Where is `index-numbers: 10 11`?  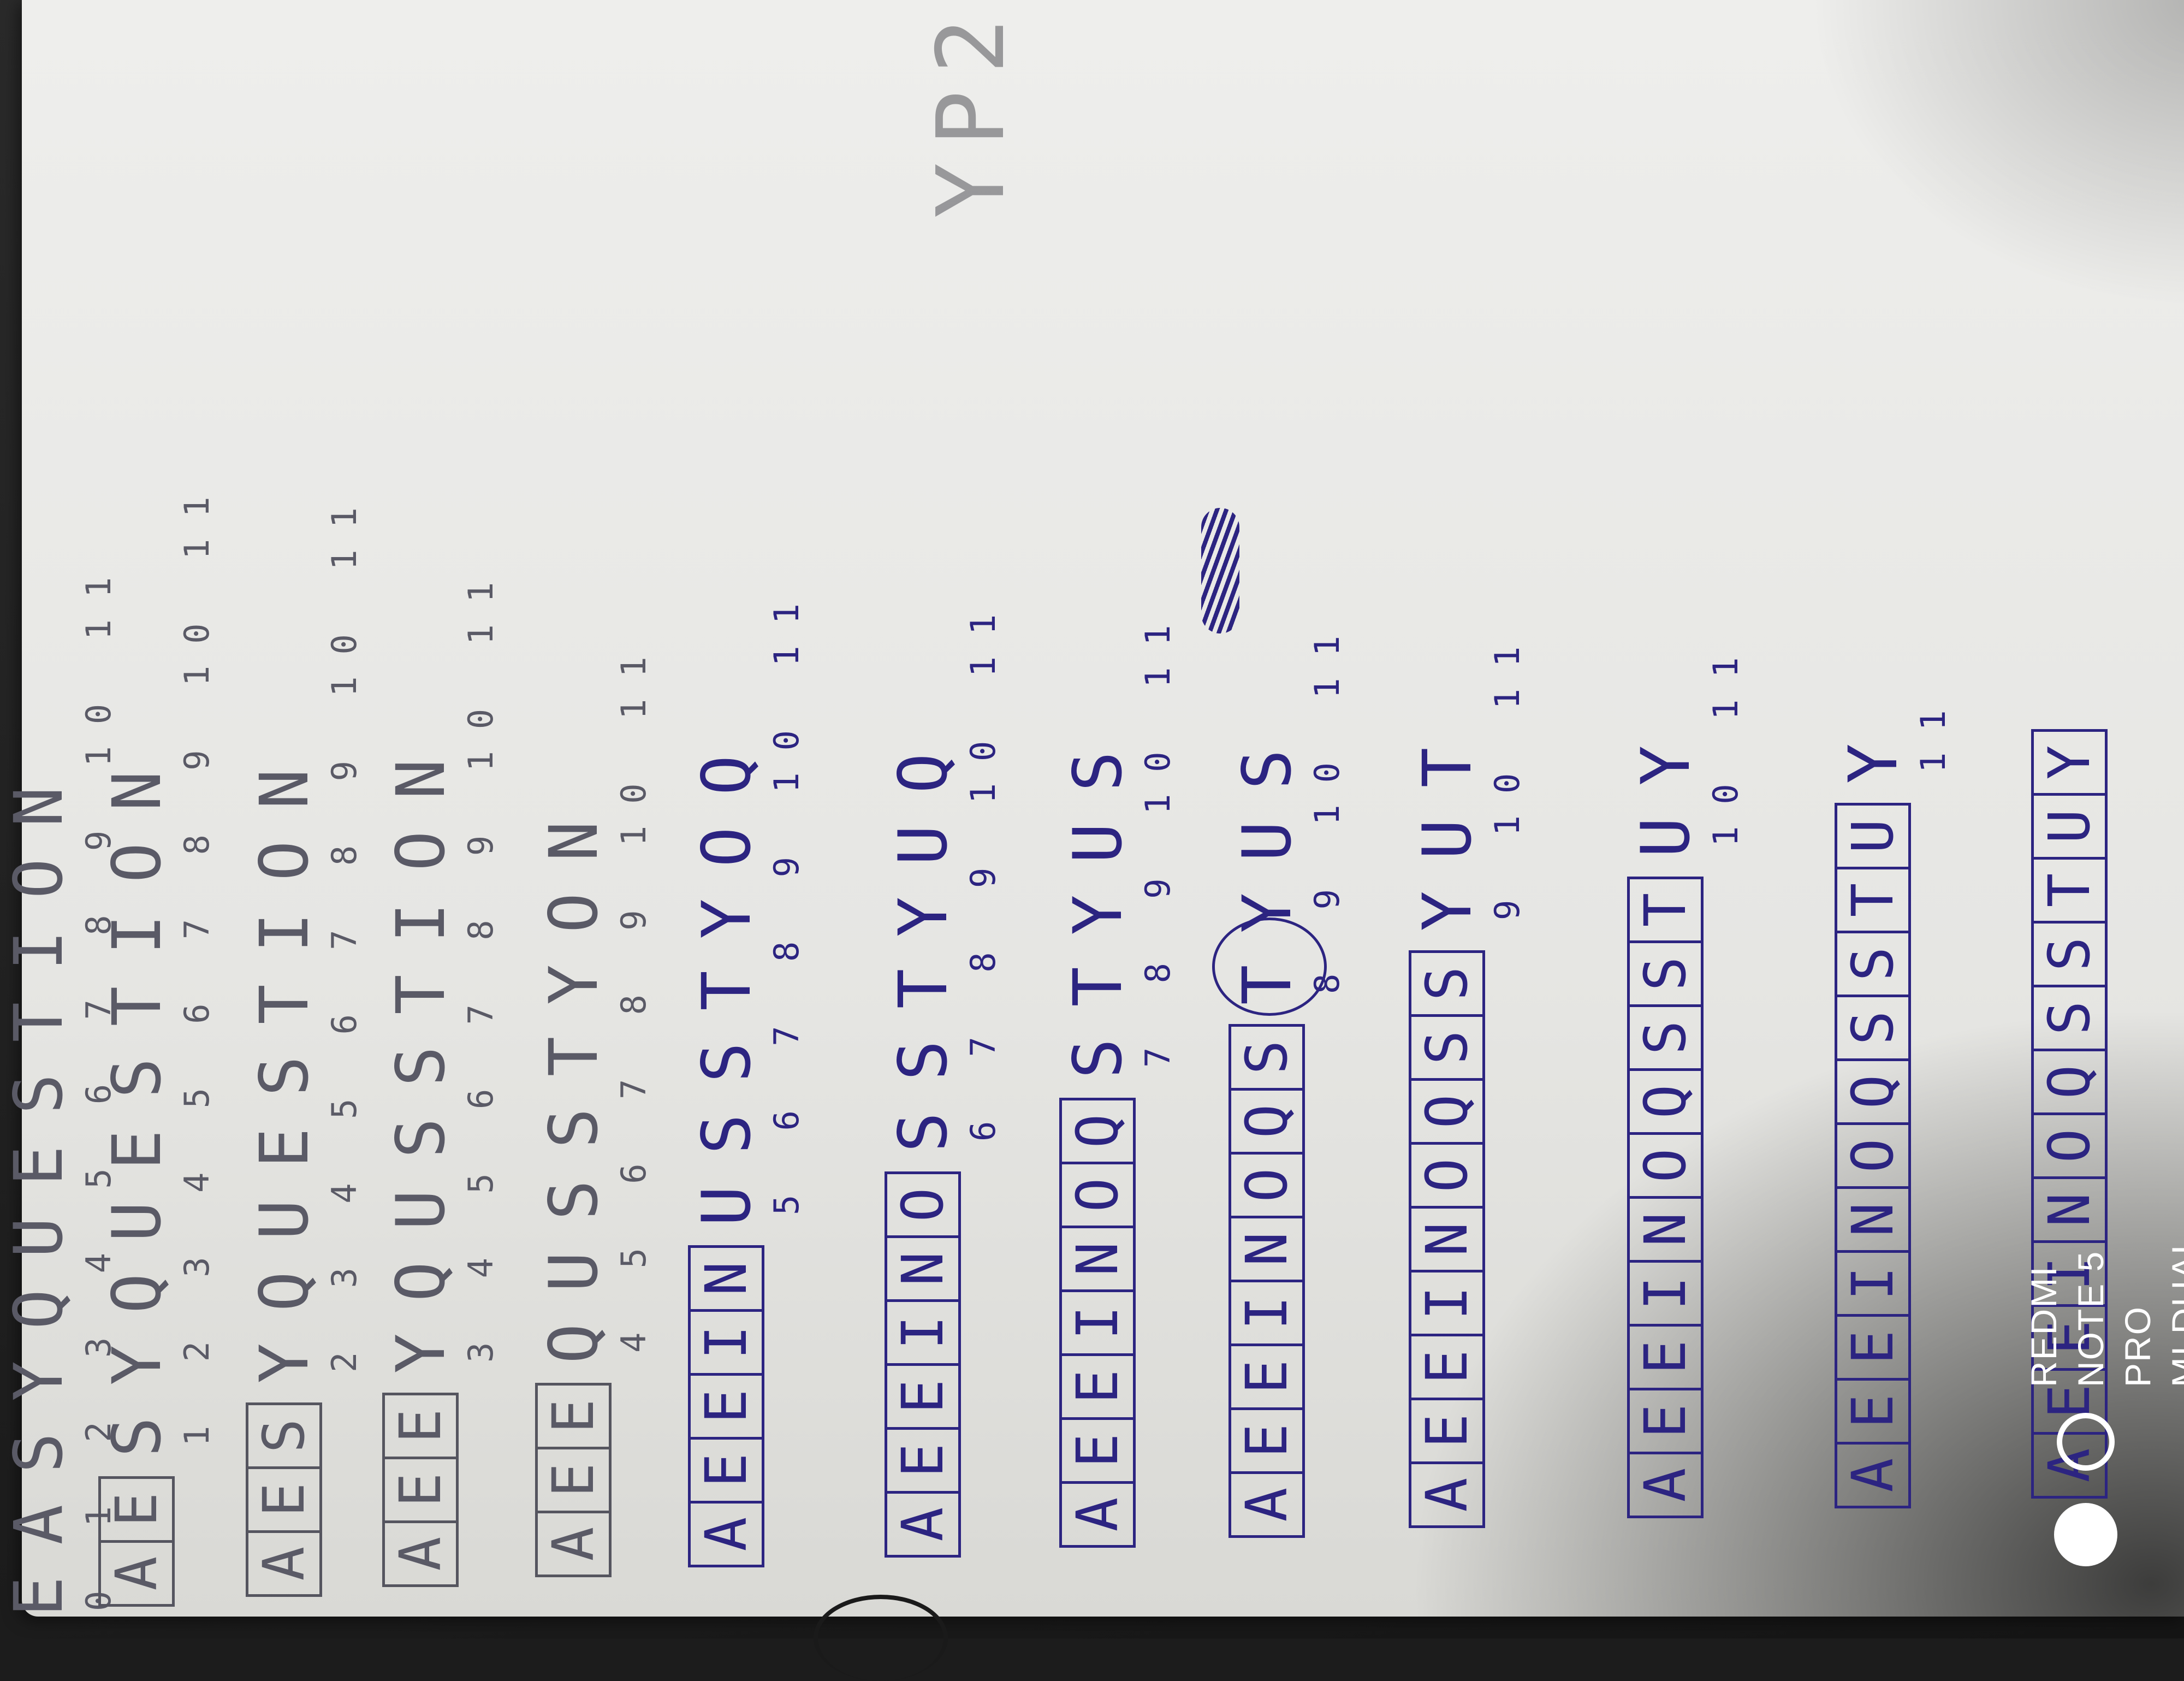
index-numbers: 10 11 is located at coordinates (1726, 741).